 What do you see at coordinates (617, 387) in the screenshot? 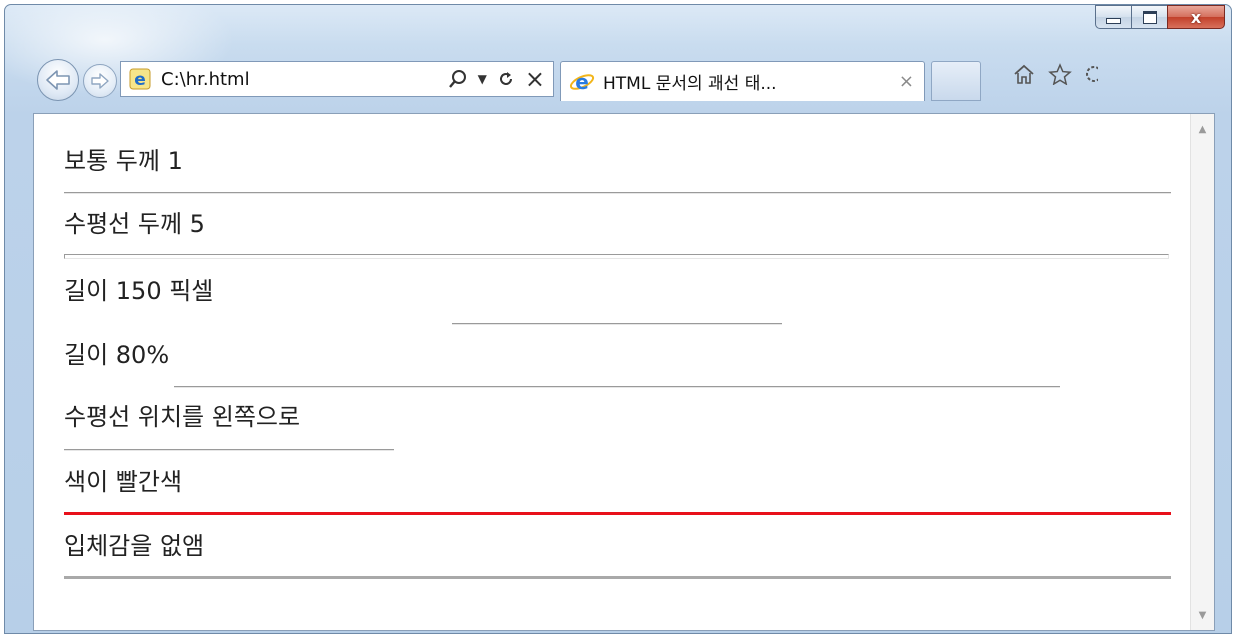
I see `rule-width-80-percent` at bounding box center [617, 387].